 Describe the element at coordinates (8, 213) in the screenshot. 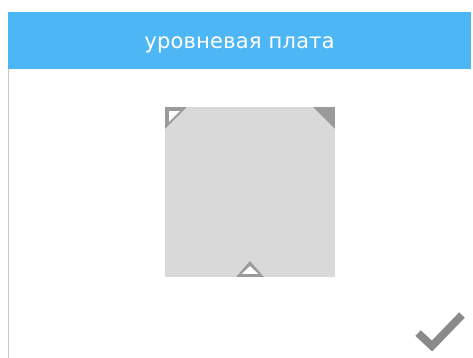

I see `panel-border` at that location.